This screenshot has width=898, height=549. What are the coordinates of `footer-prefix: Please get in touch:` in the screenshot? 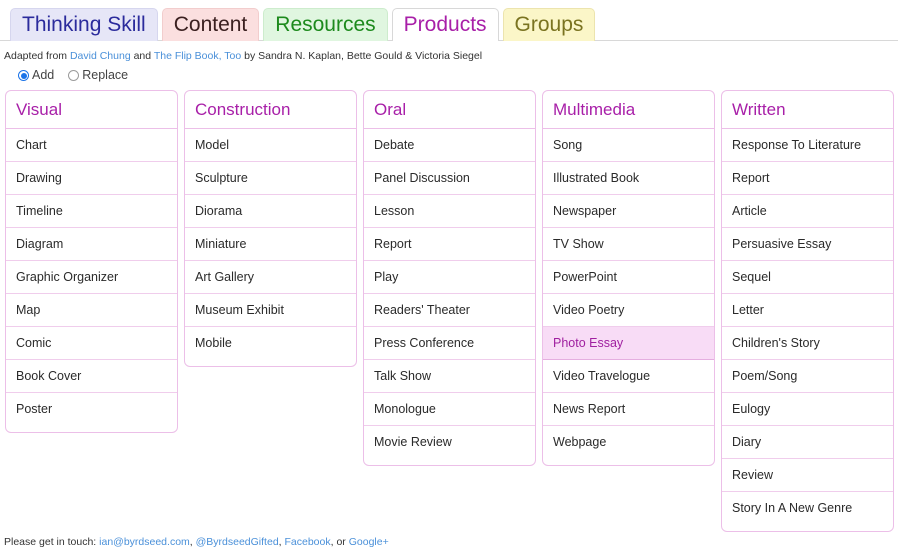 It's located at (52, 542).